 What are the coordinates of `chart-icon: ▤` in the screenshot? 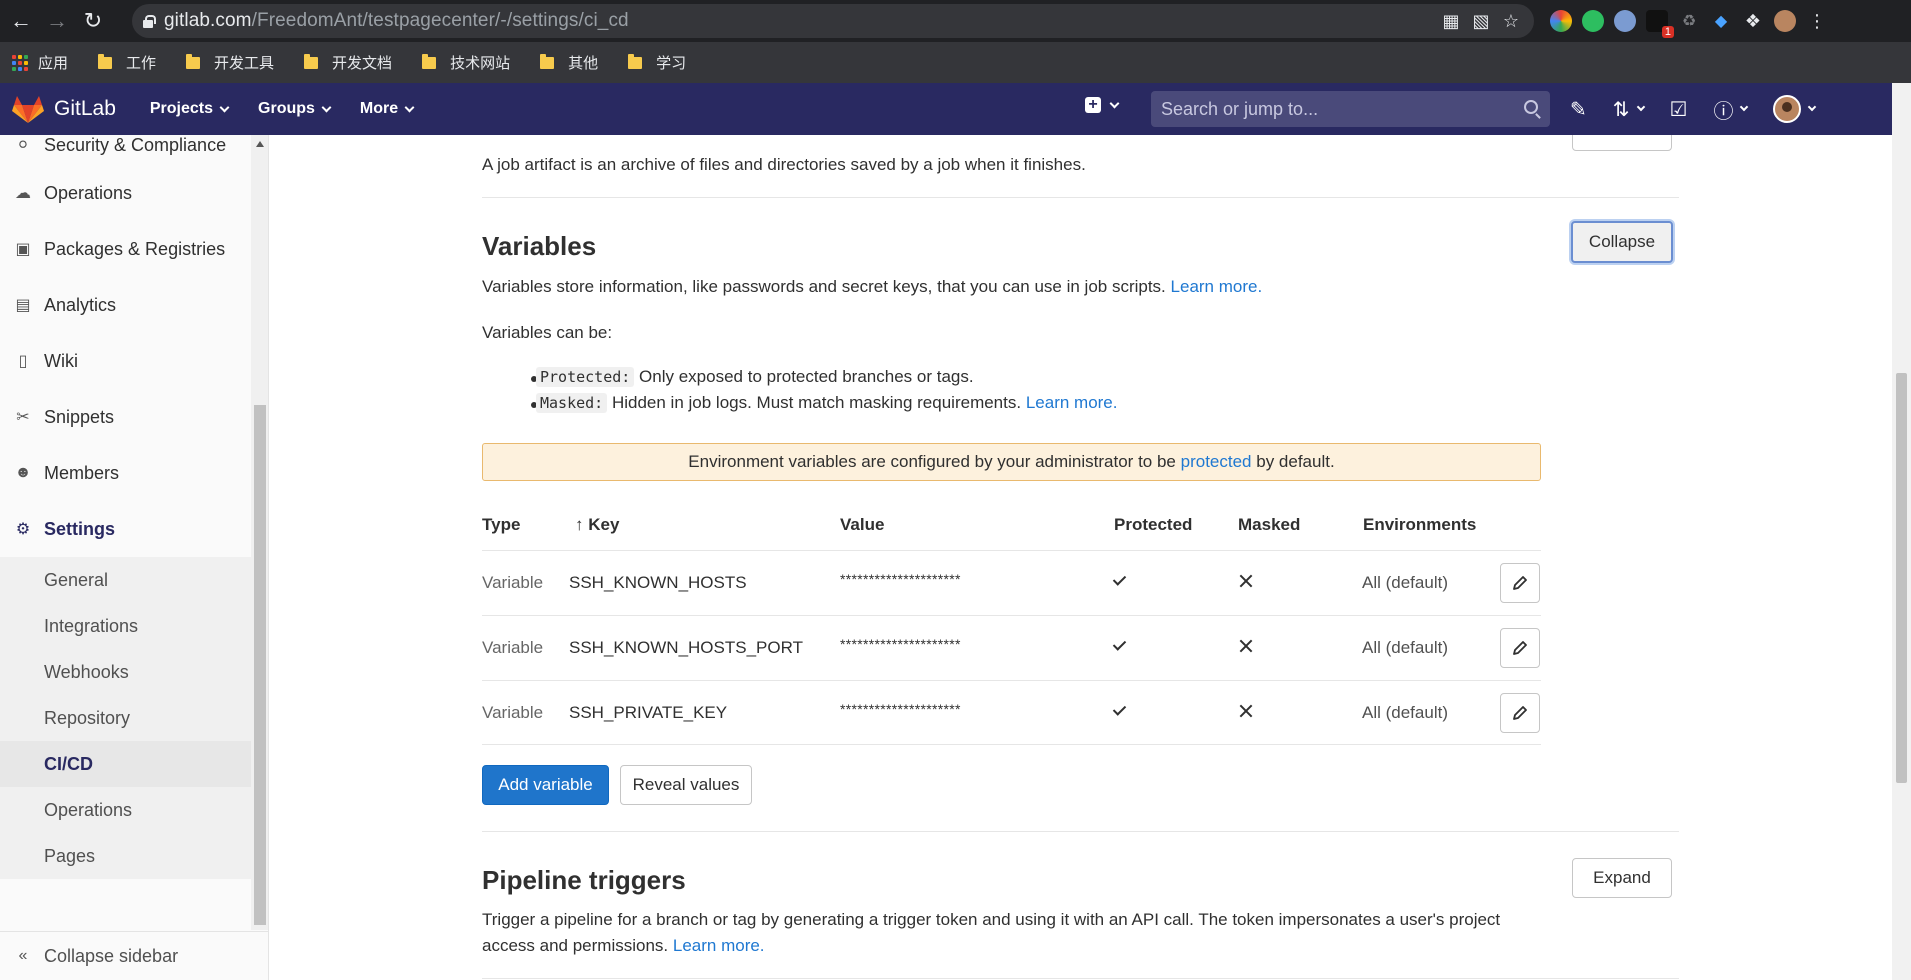 It's located at (23, 305).